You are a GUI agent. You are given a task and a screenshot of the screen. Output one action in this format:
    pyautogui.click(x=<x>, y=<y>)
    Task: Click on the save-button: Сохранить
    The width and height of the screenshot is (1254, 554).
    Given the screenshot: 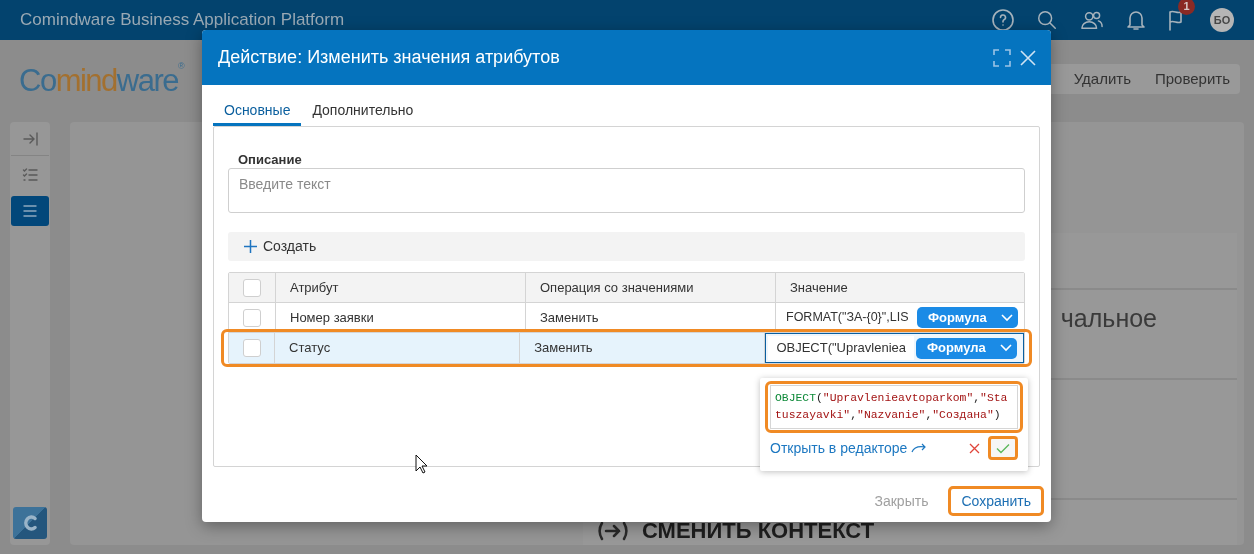 What is the action you would take?
    pyautogui.click(x=996, y=501)
    